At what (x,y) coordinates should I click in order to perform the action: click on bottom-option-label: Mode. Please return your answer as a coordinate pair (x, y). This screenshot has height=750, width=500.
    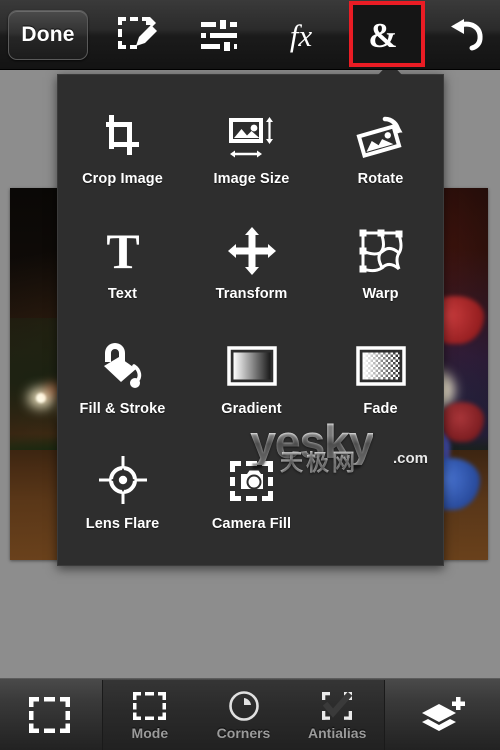
    Looking at the image, I should click on (150, 732).